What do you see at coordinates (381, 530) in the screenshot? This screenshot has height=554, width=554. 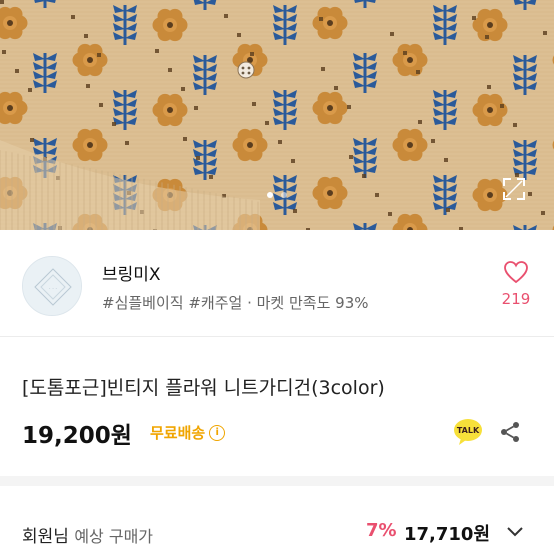 I see `discount-rate: 7%` at bounding box center [381, 530].